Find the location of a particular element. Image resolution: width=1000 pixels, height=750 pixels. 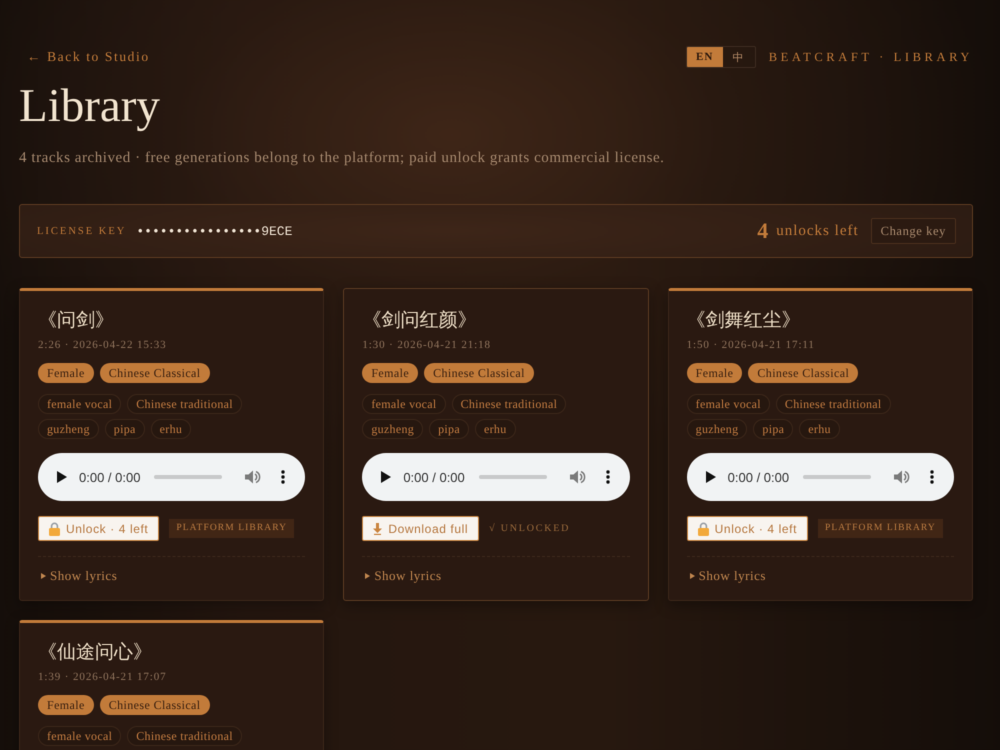

brand-title: BEATCRAFT · LIBRARY is located at coordinates (870, 57).